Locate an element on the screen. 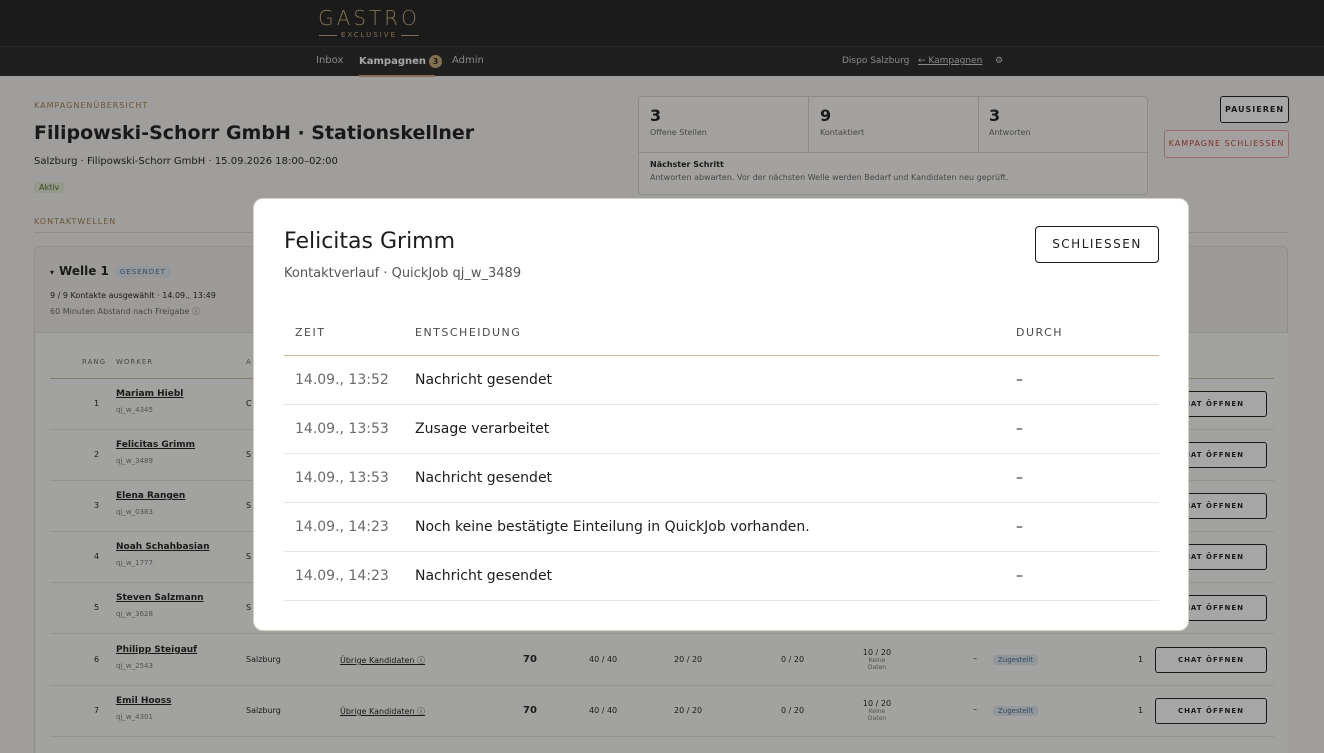 This screenshot has width=1324, height=753. history-row: 14.09., 13:53 Zusage verarbeitet – is located at coordinates (721, 429).